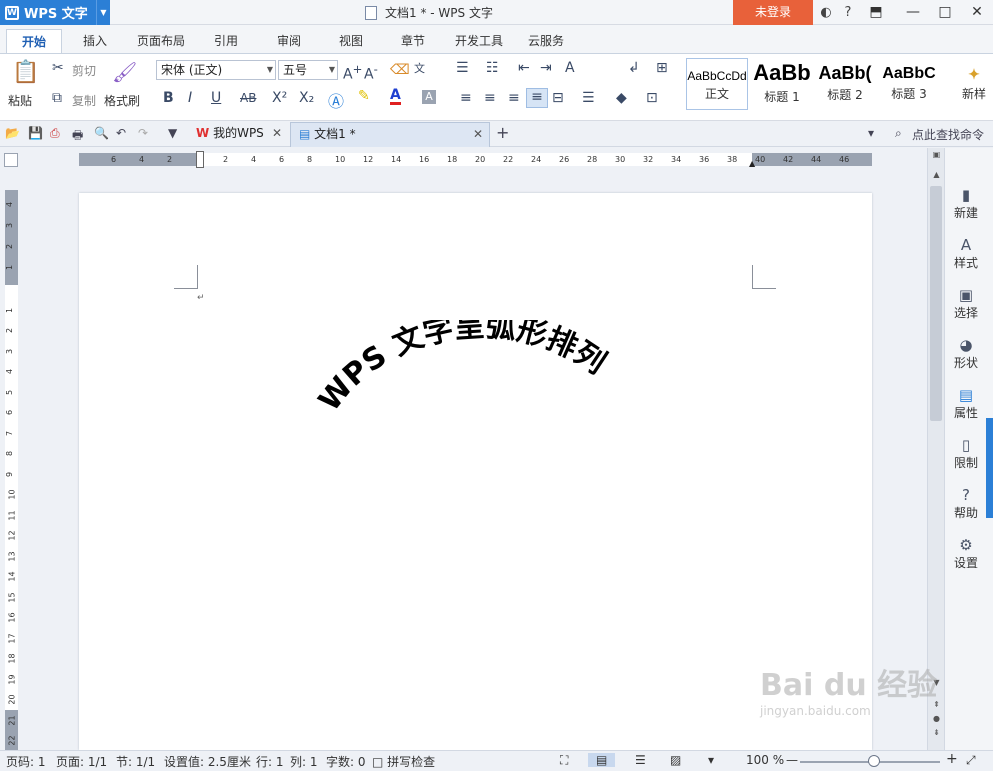 The image size is (993, 771). I want to click on underline-button: U, so click(216, 98).